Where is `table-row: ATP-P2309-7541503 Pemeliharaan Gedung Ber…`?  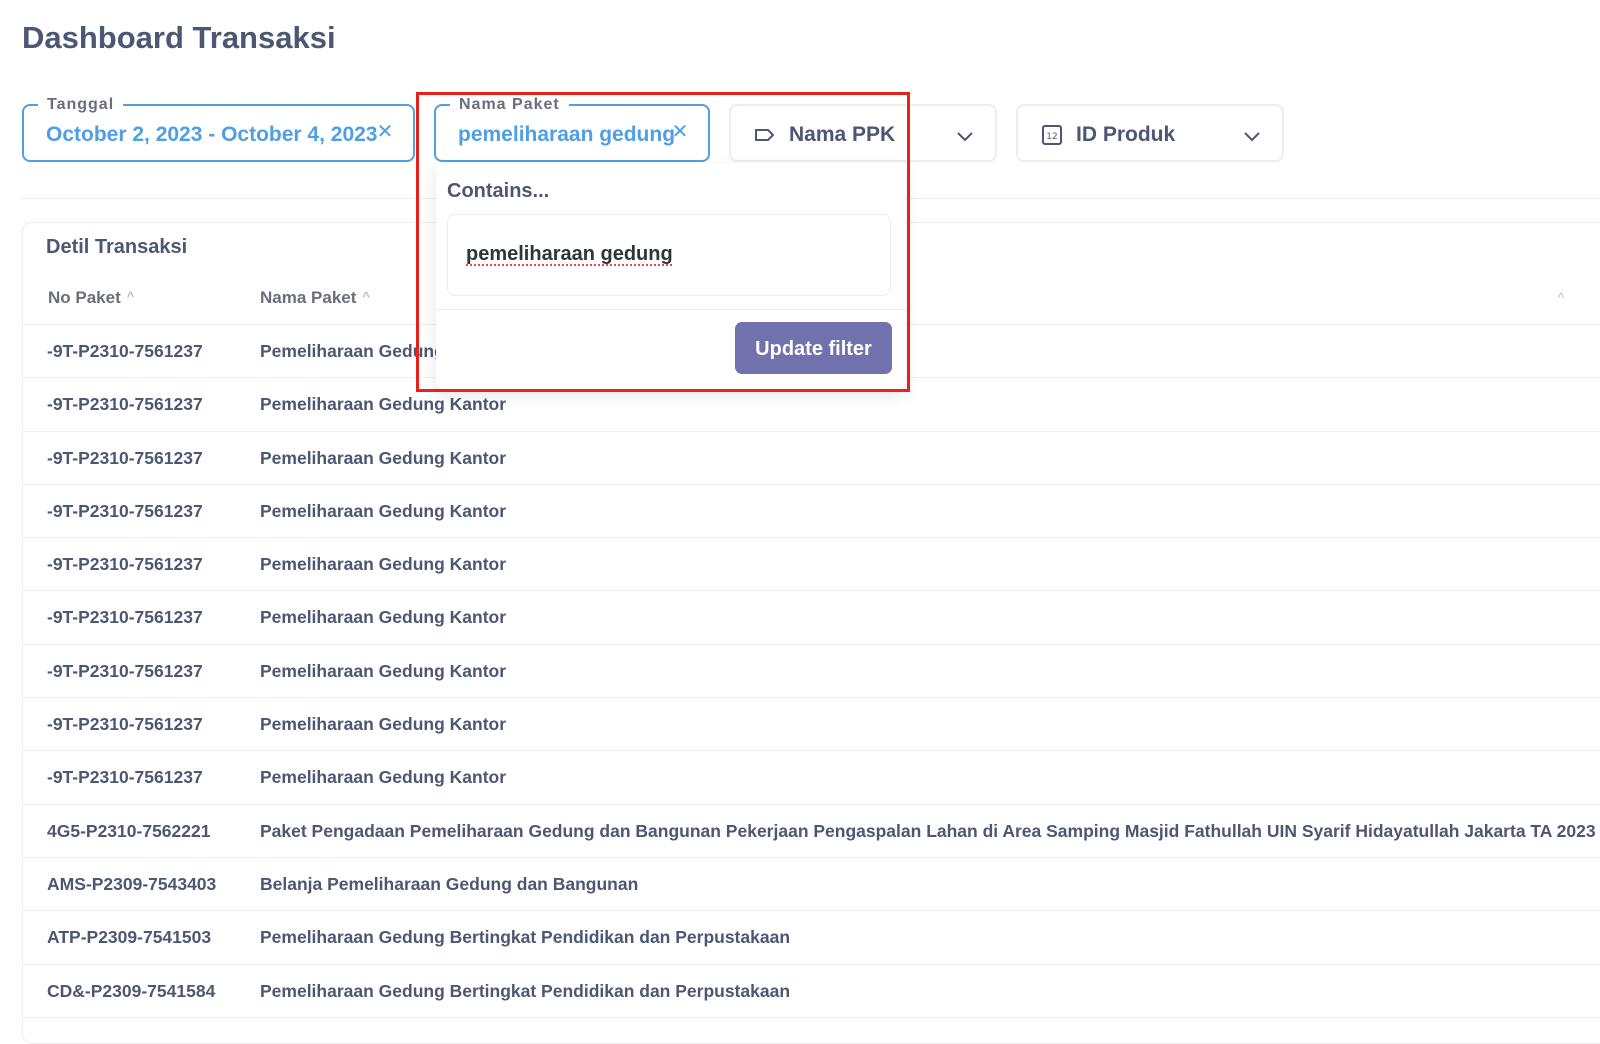 table-row: ATP-P2309-7541503 Pemeliharaan Gedung Ber… is located at coordinates (811, 938).